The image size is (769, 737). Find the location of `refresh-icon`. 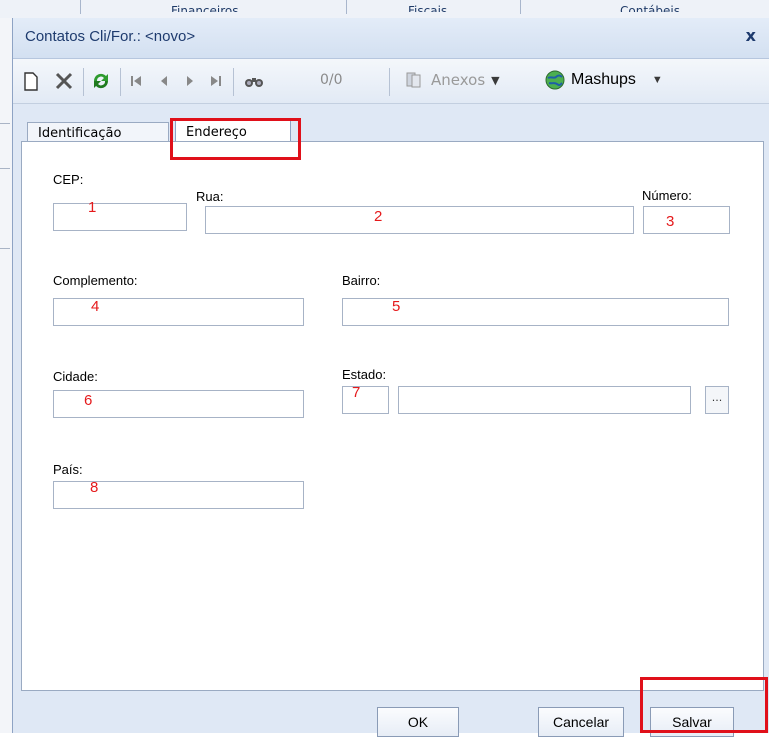

refresh-icon is located at coordinates (101, 81).